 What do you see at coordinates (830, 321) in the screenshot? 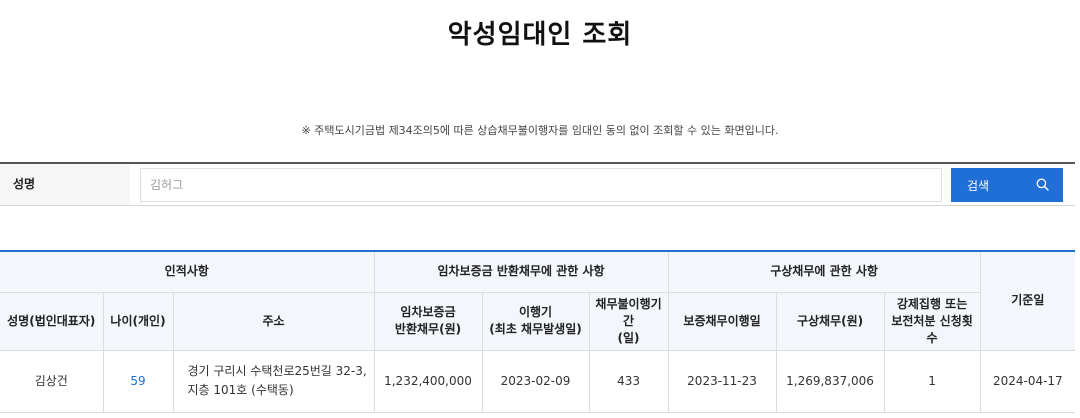
I see `header-indemnity-debt: 구상채무(원)` at bounding box center [830, 321].